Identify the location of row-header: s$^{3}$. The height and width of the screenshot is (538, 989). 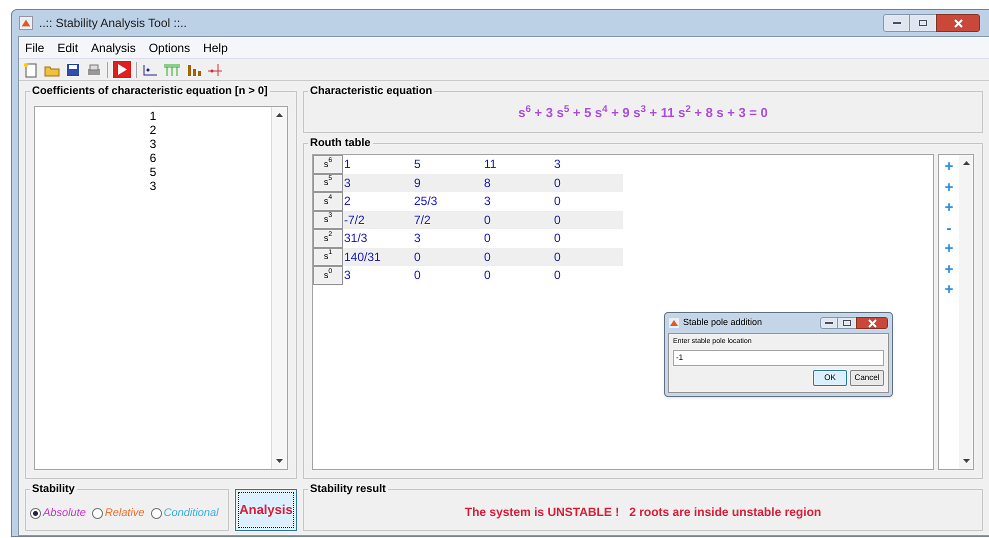
(328, 219).